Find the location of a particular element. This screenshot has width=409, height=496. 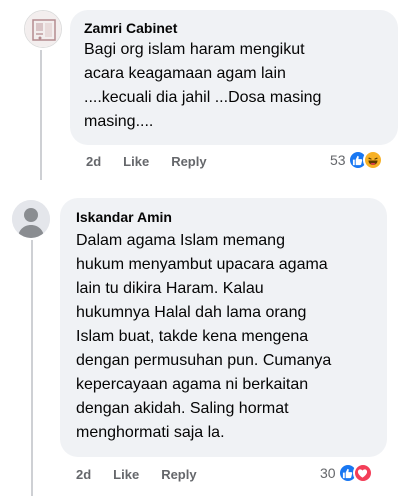

comment-author: Zamri Cabinet is located at coordinates (234, 28).